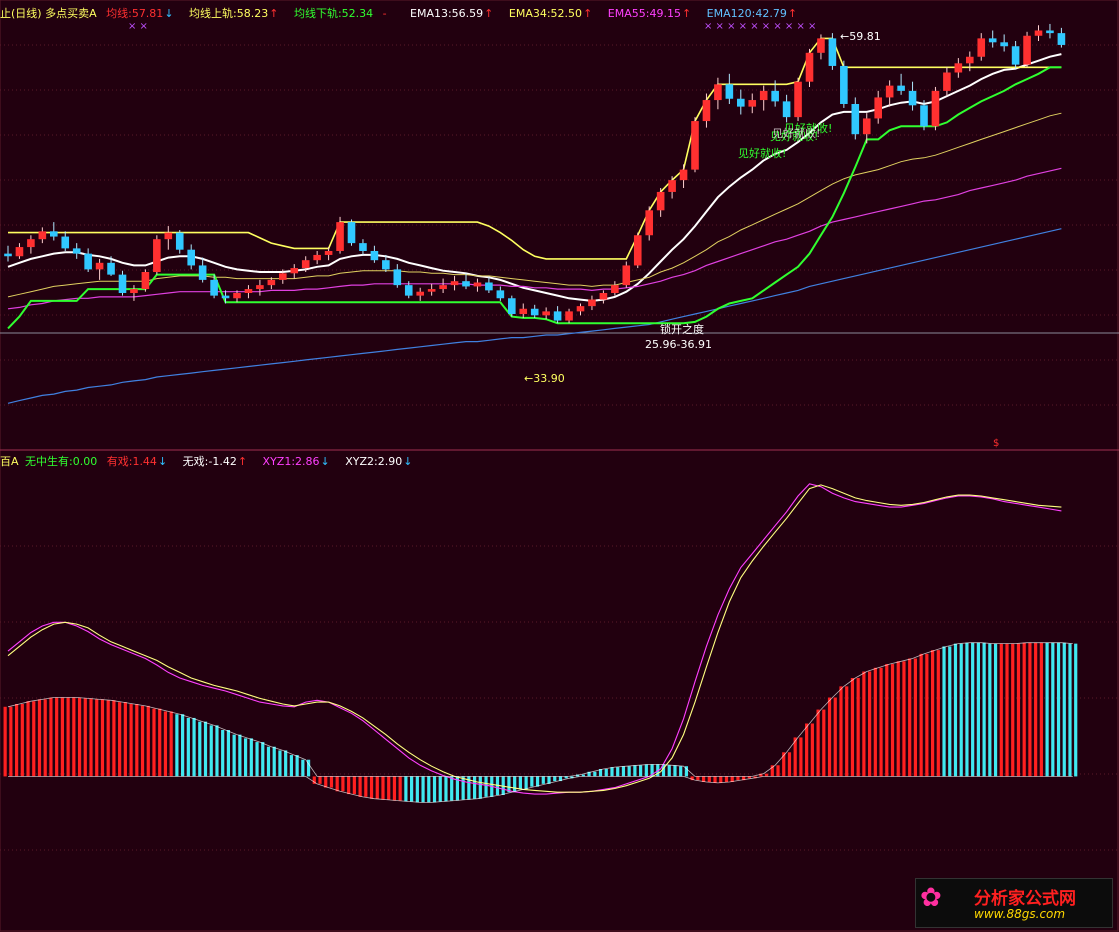 The image size is (1119, 932). What do you see at coordinates (1025, 899) in the screenshot?
I see `watermark-title: 分析家公式网` at bounding box center [1025, 899].